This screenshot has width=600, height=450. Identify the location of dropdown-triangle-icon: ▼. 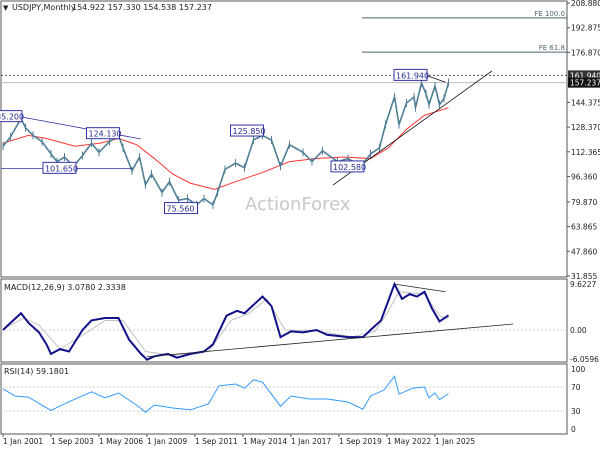
(6, 8).